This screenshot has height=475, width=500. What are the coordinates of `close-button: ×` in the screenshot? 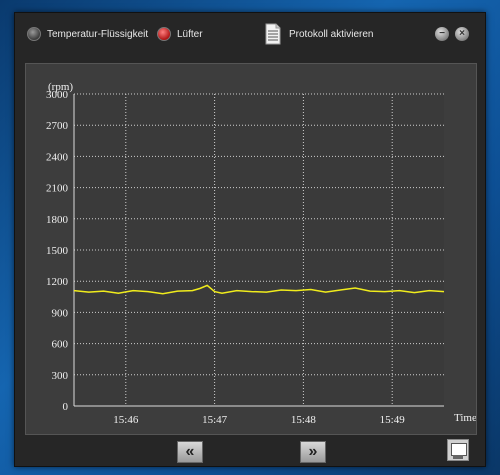 It's located at (462, 34).